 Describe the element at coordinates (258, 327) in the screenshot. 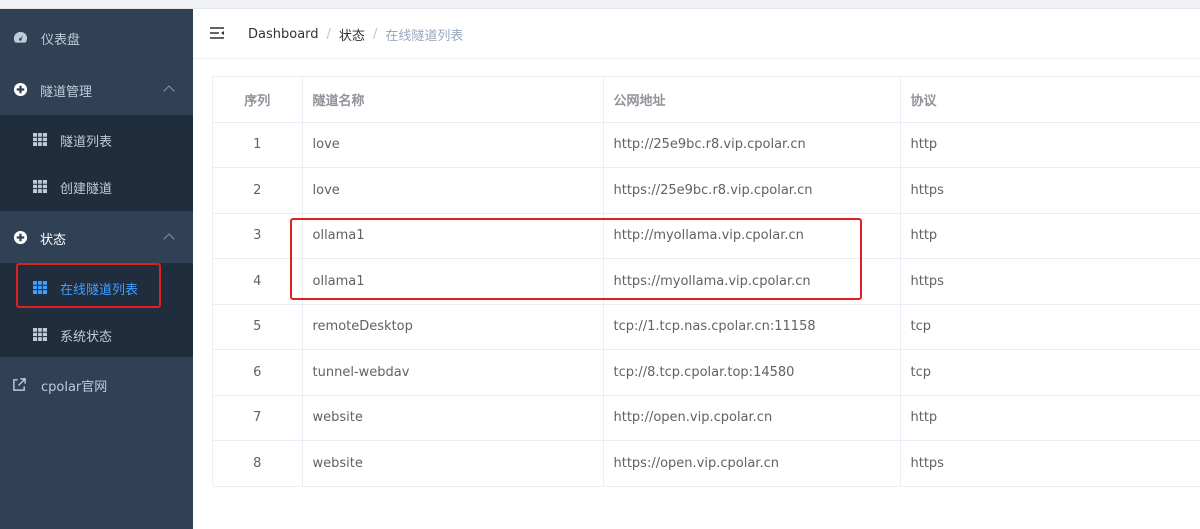

I see `cell-index: 5` at that location.